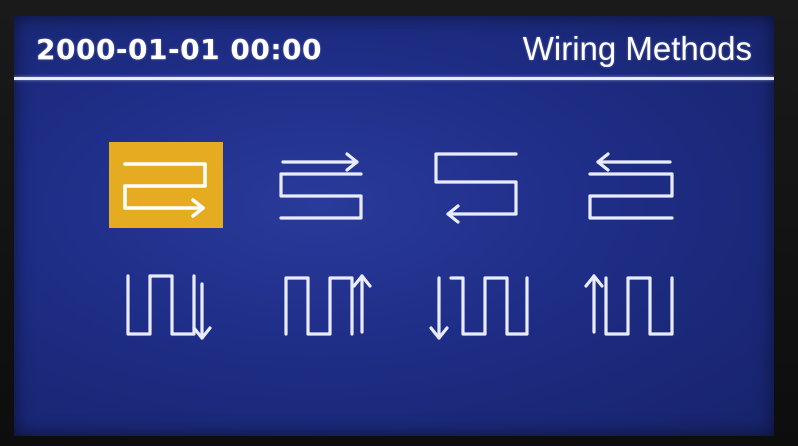 The height and width of the screenshot is (446, 798). I want to click on vertical-serpentine-up-left-icon, so click(629, 305).